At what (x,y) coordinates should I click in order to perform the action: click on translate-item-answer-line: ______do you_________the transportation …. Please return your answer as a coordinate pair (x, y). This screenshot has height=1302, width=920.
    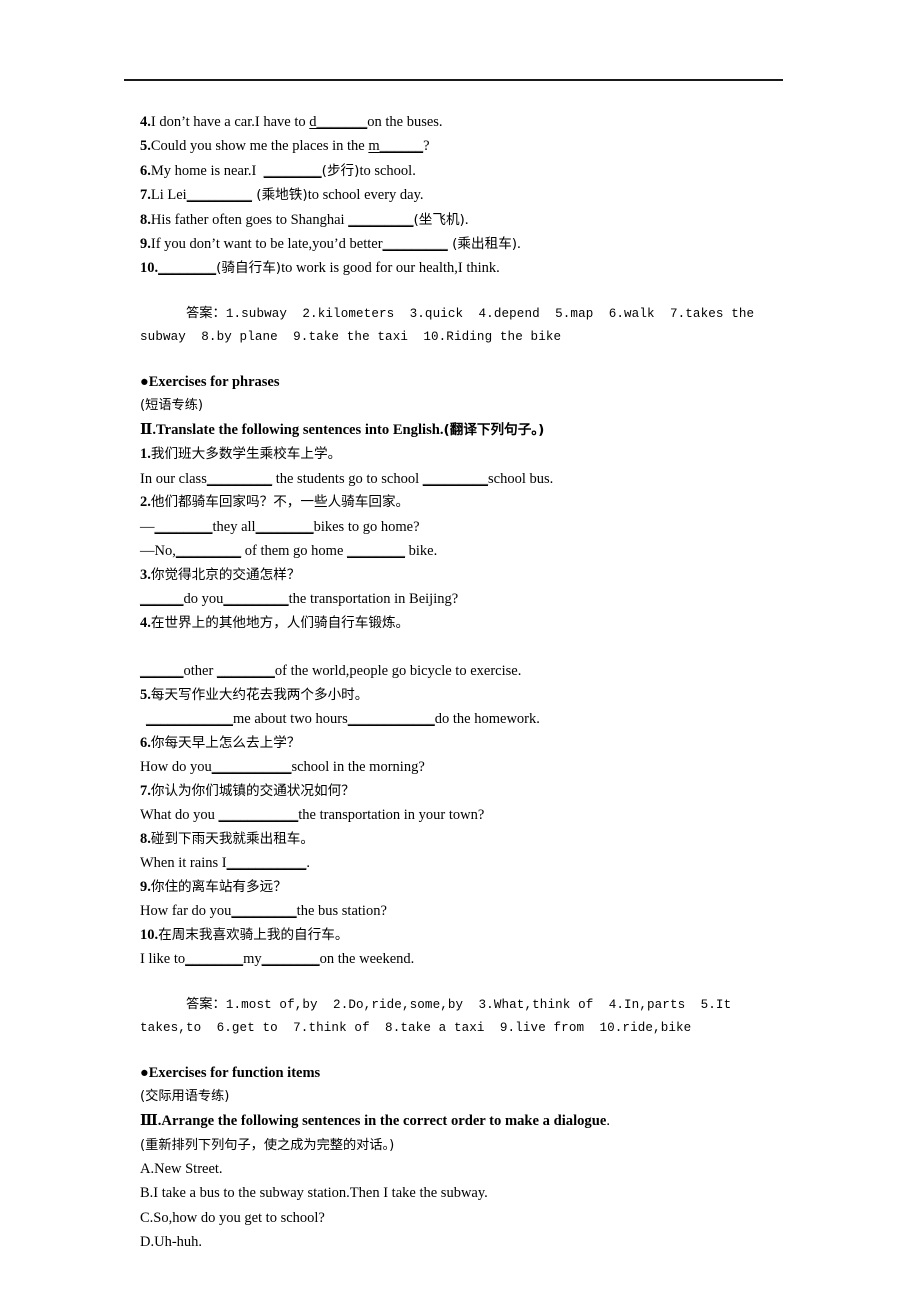
    Looking at the image, I should click on (470, 599).